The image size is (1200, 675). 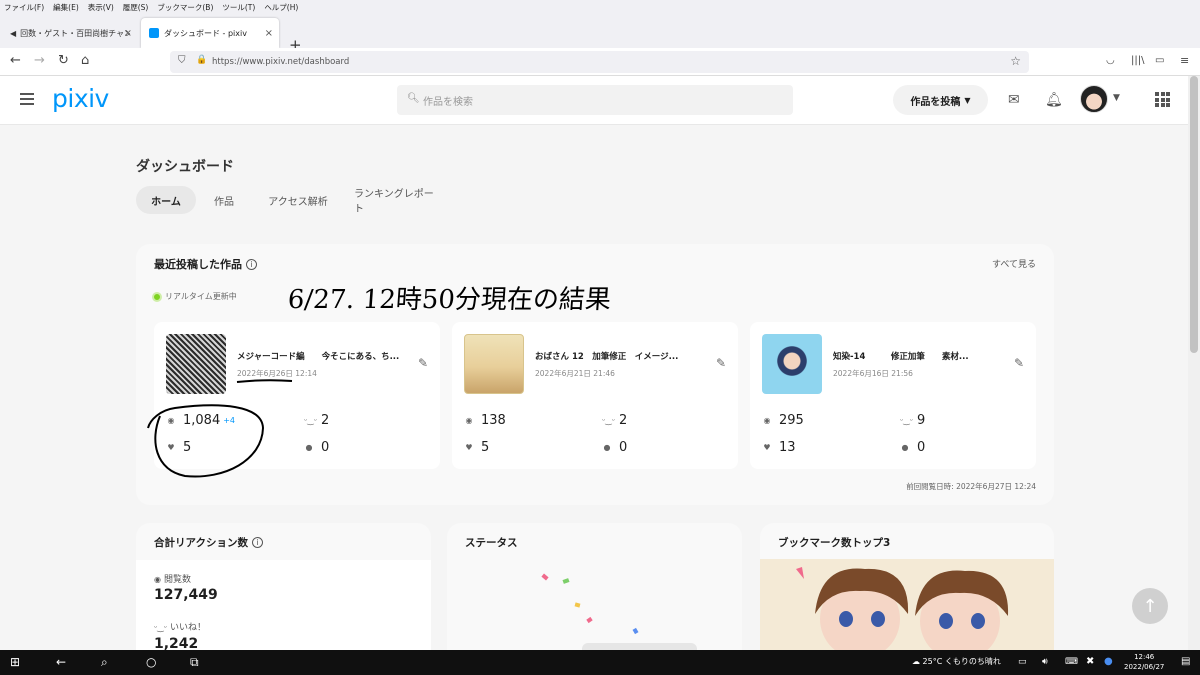 I want to click on top-work-image, so click(x=907, y=611).